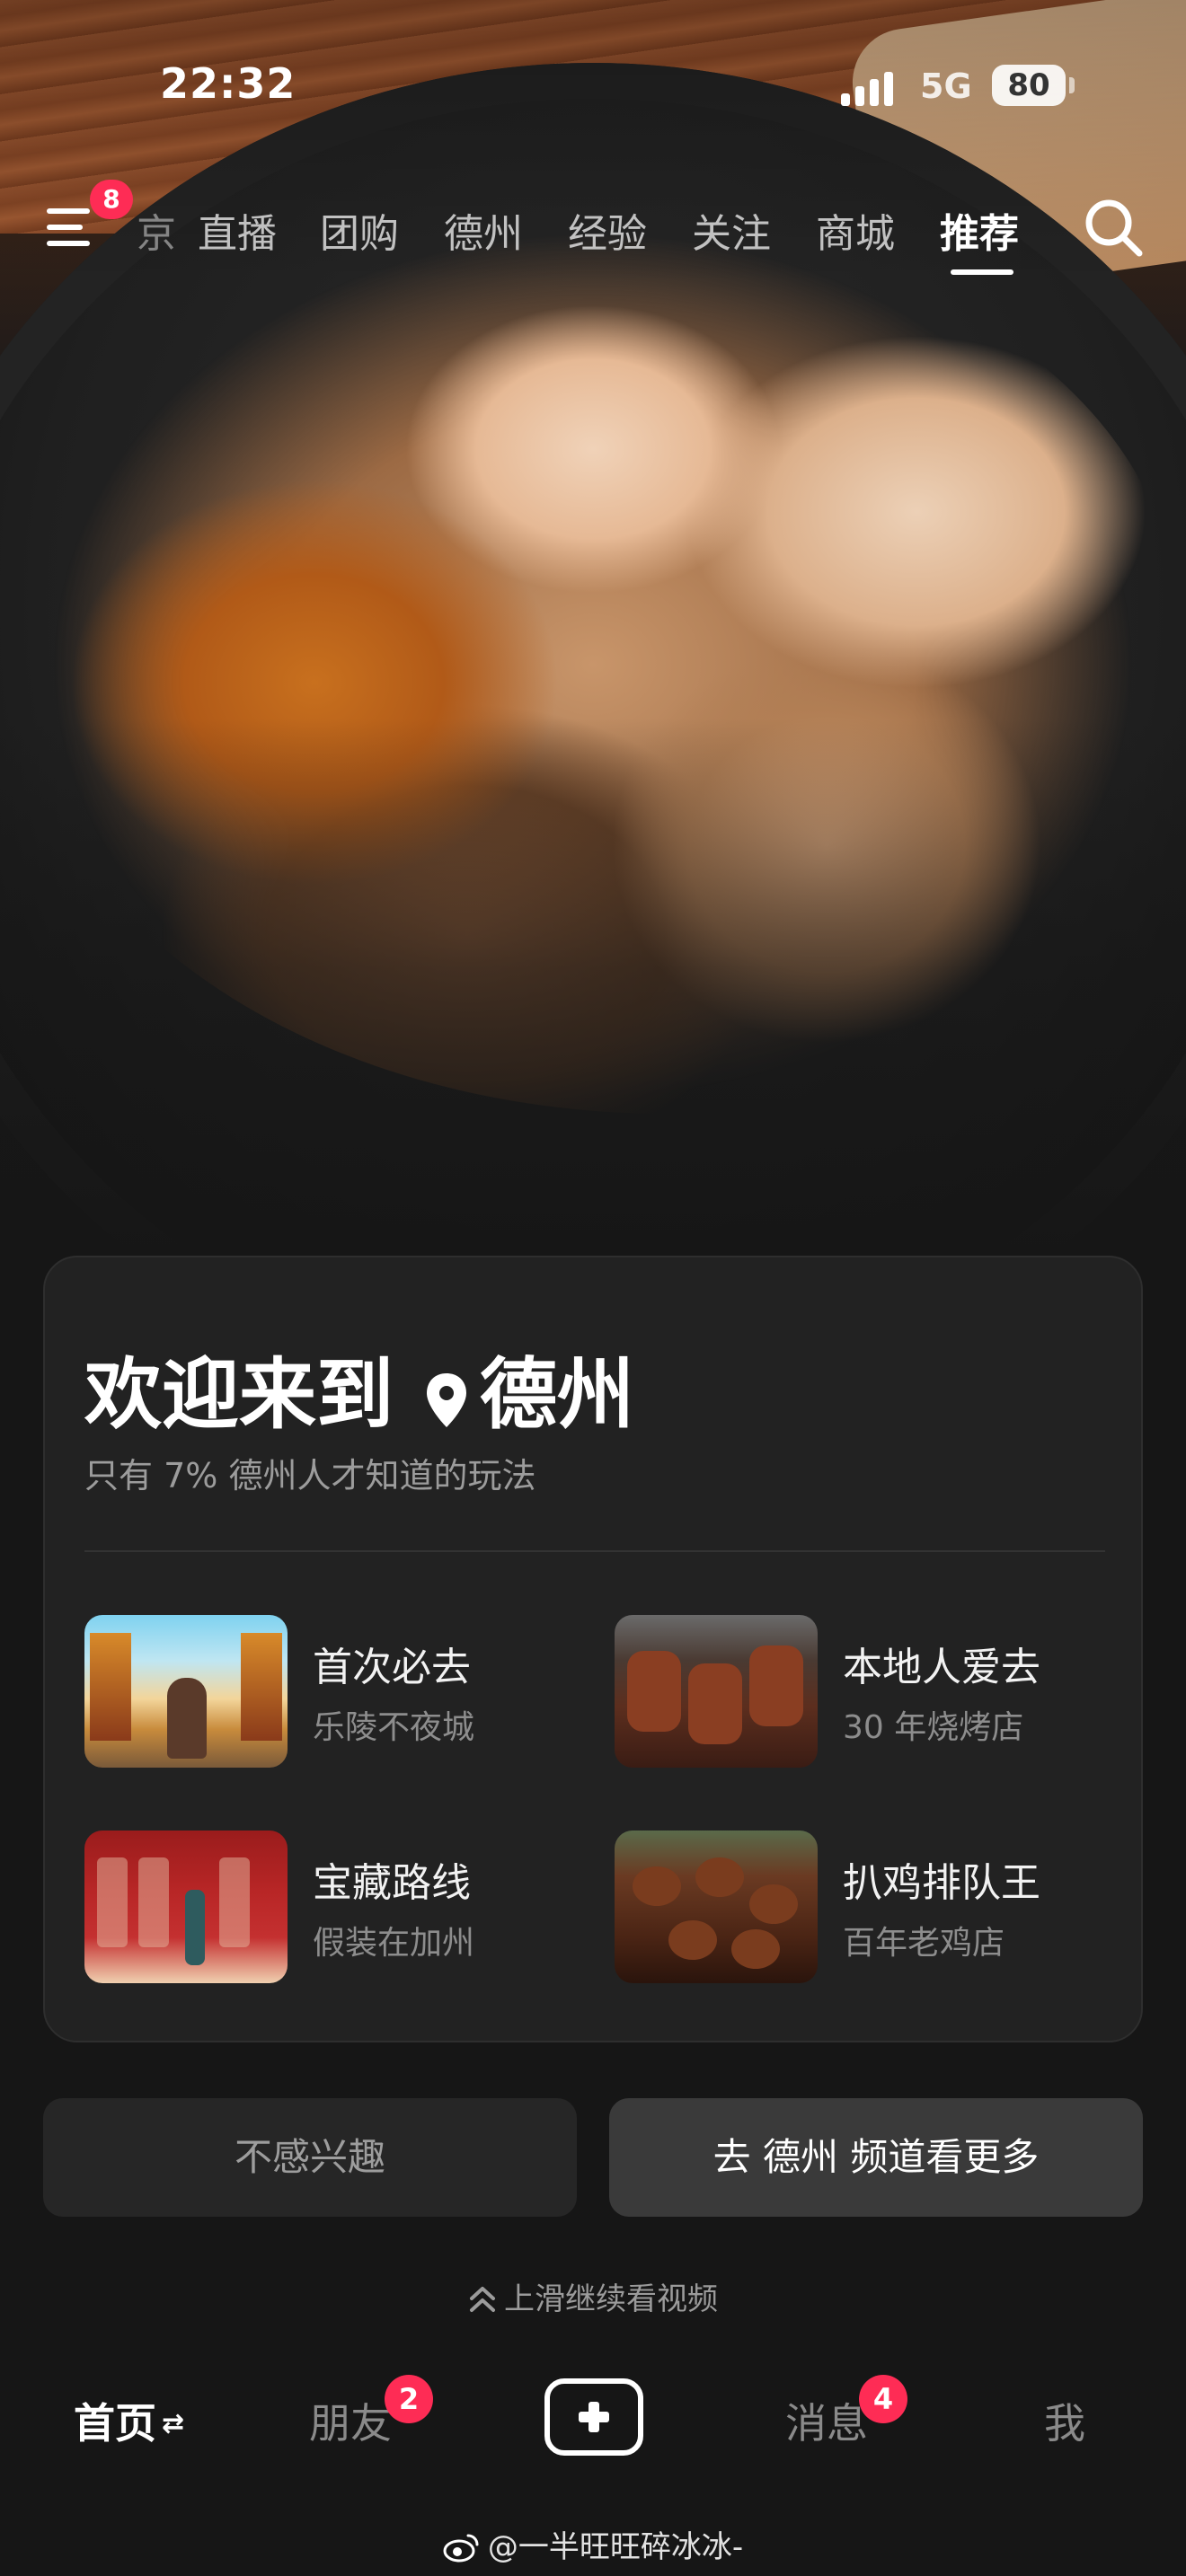 This screenshot has width=1186, height=2576. What do you see at coordinates (615, 2547) in the screenshot?
I see `watermark-text: @一半旺旺碎冰冰-` at bounding box center [615, 2547].